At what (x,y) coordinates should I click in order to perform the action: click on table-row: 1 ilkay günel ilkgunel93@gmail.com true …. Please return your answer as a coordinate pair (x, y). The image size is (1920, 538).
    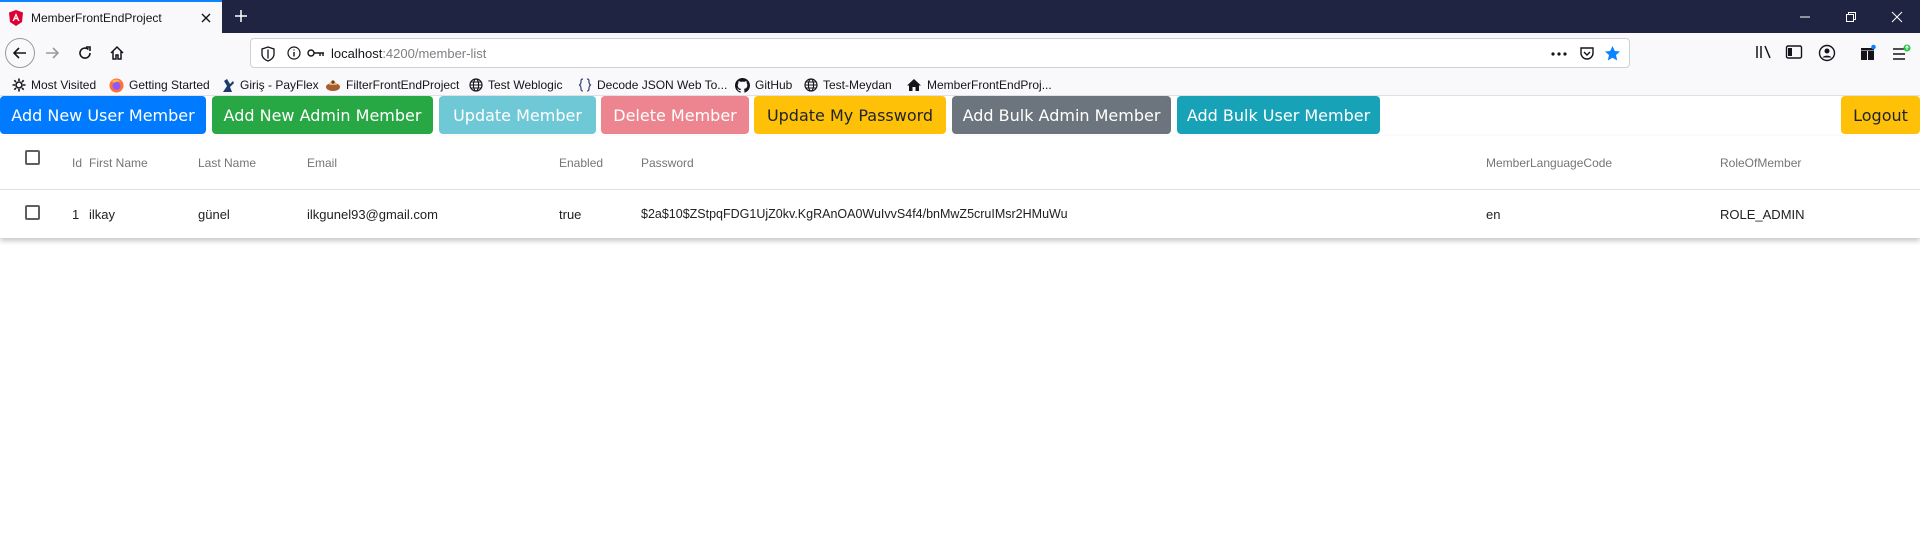
    Looking at the image, I should click on (960, 214).